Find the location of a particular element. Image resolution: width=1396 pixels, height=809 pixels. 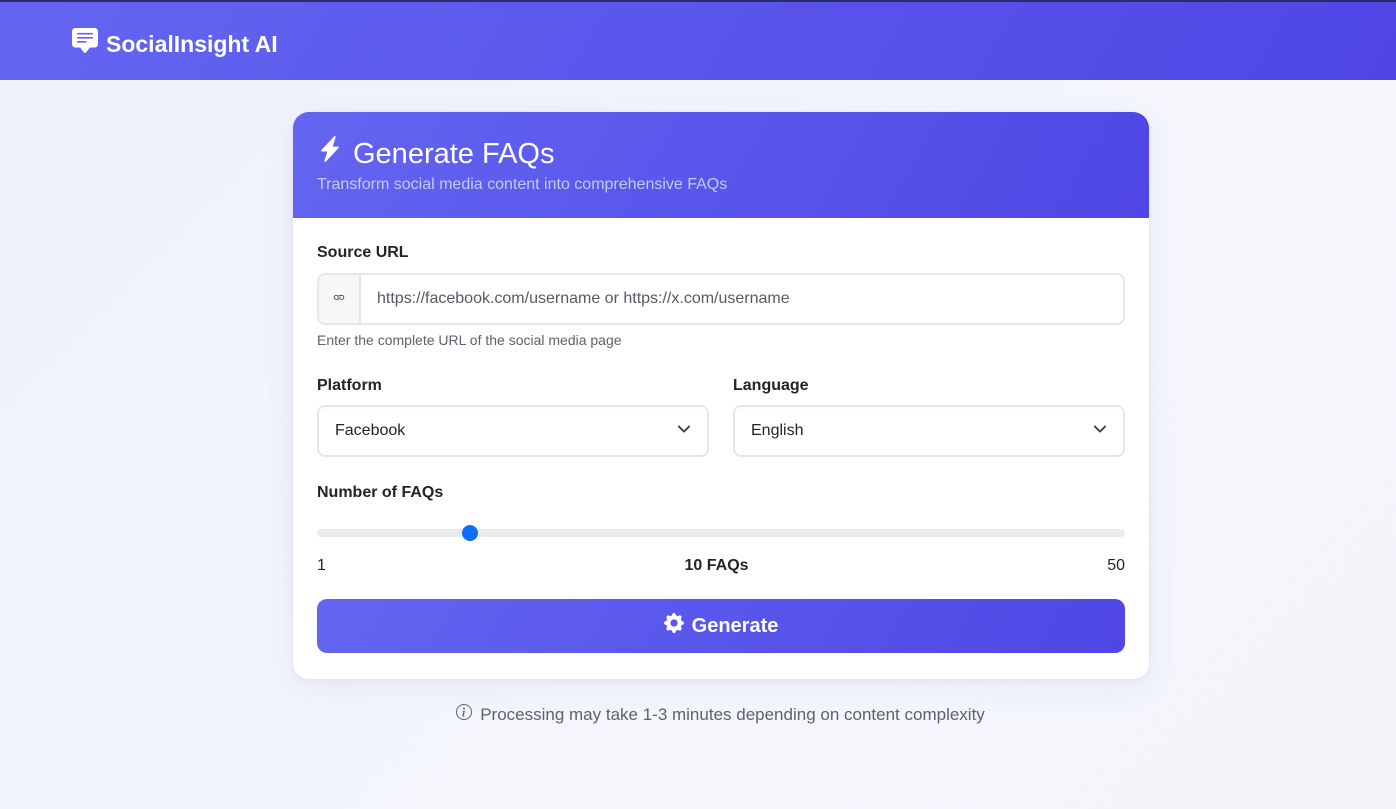

link-icon is located at coordinates (339, 299).